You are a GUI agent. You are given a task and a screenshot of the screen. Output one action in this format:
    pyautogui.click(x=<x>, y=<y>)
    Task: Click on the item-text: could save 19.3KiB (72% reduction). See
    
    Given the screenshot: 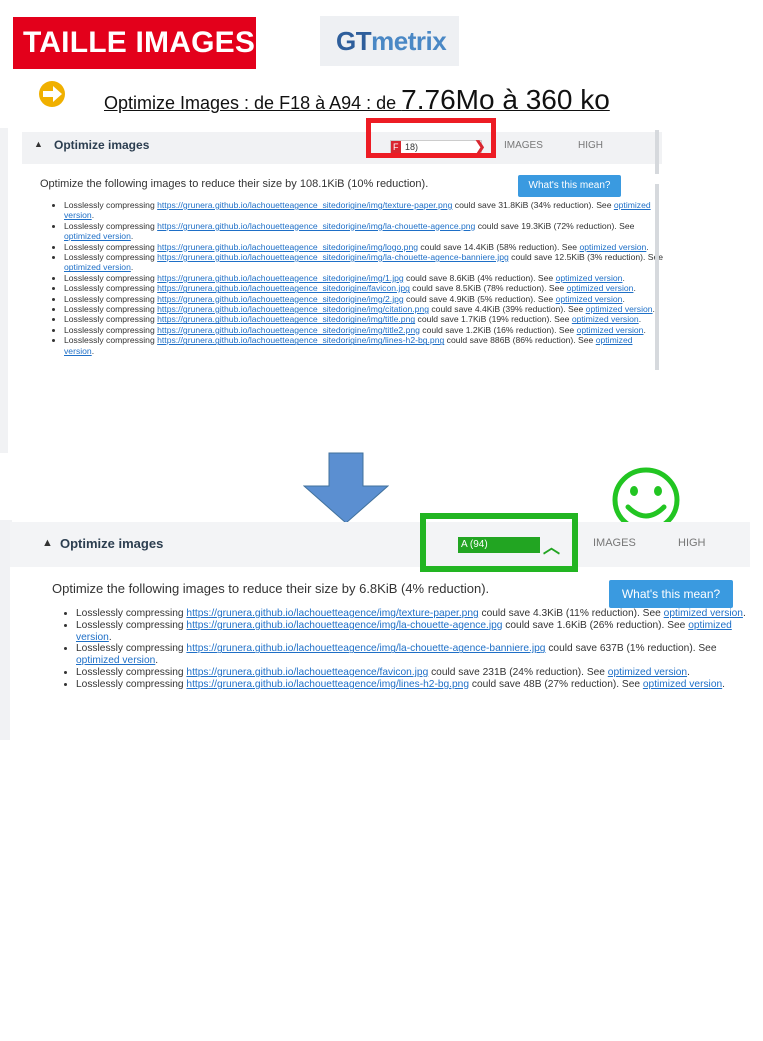 What is the action you would take?
    pyautogui.click(x=555, y=225)
    